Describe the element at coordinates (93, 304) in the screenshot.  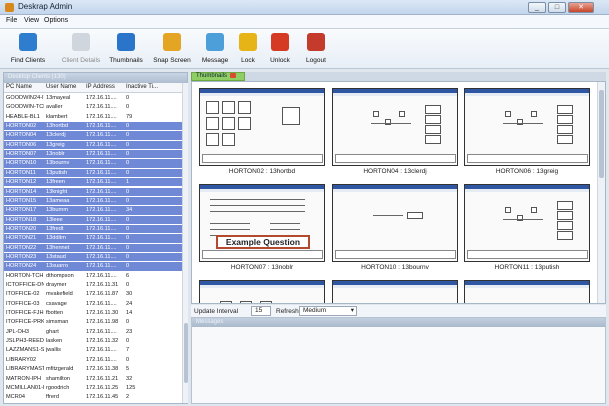
I see `table-row: ITOFFICE-03 csavage 172.16.11.... 24` at that location.